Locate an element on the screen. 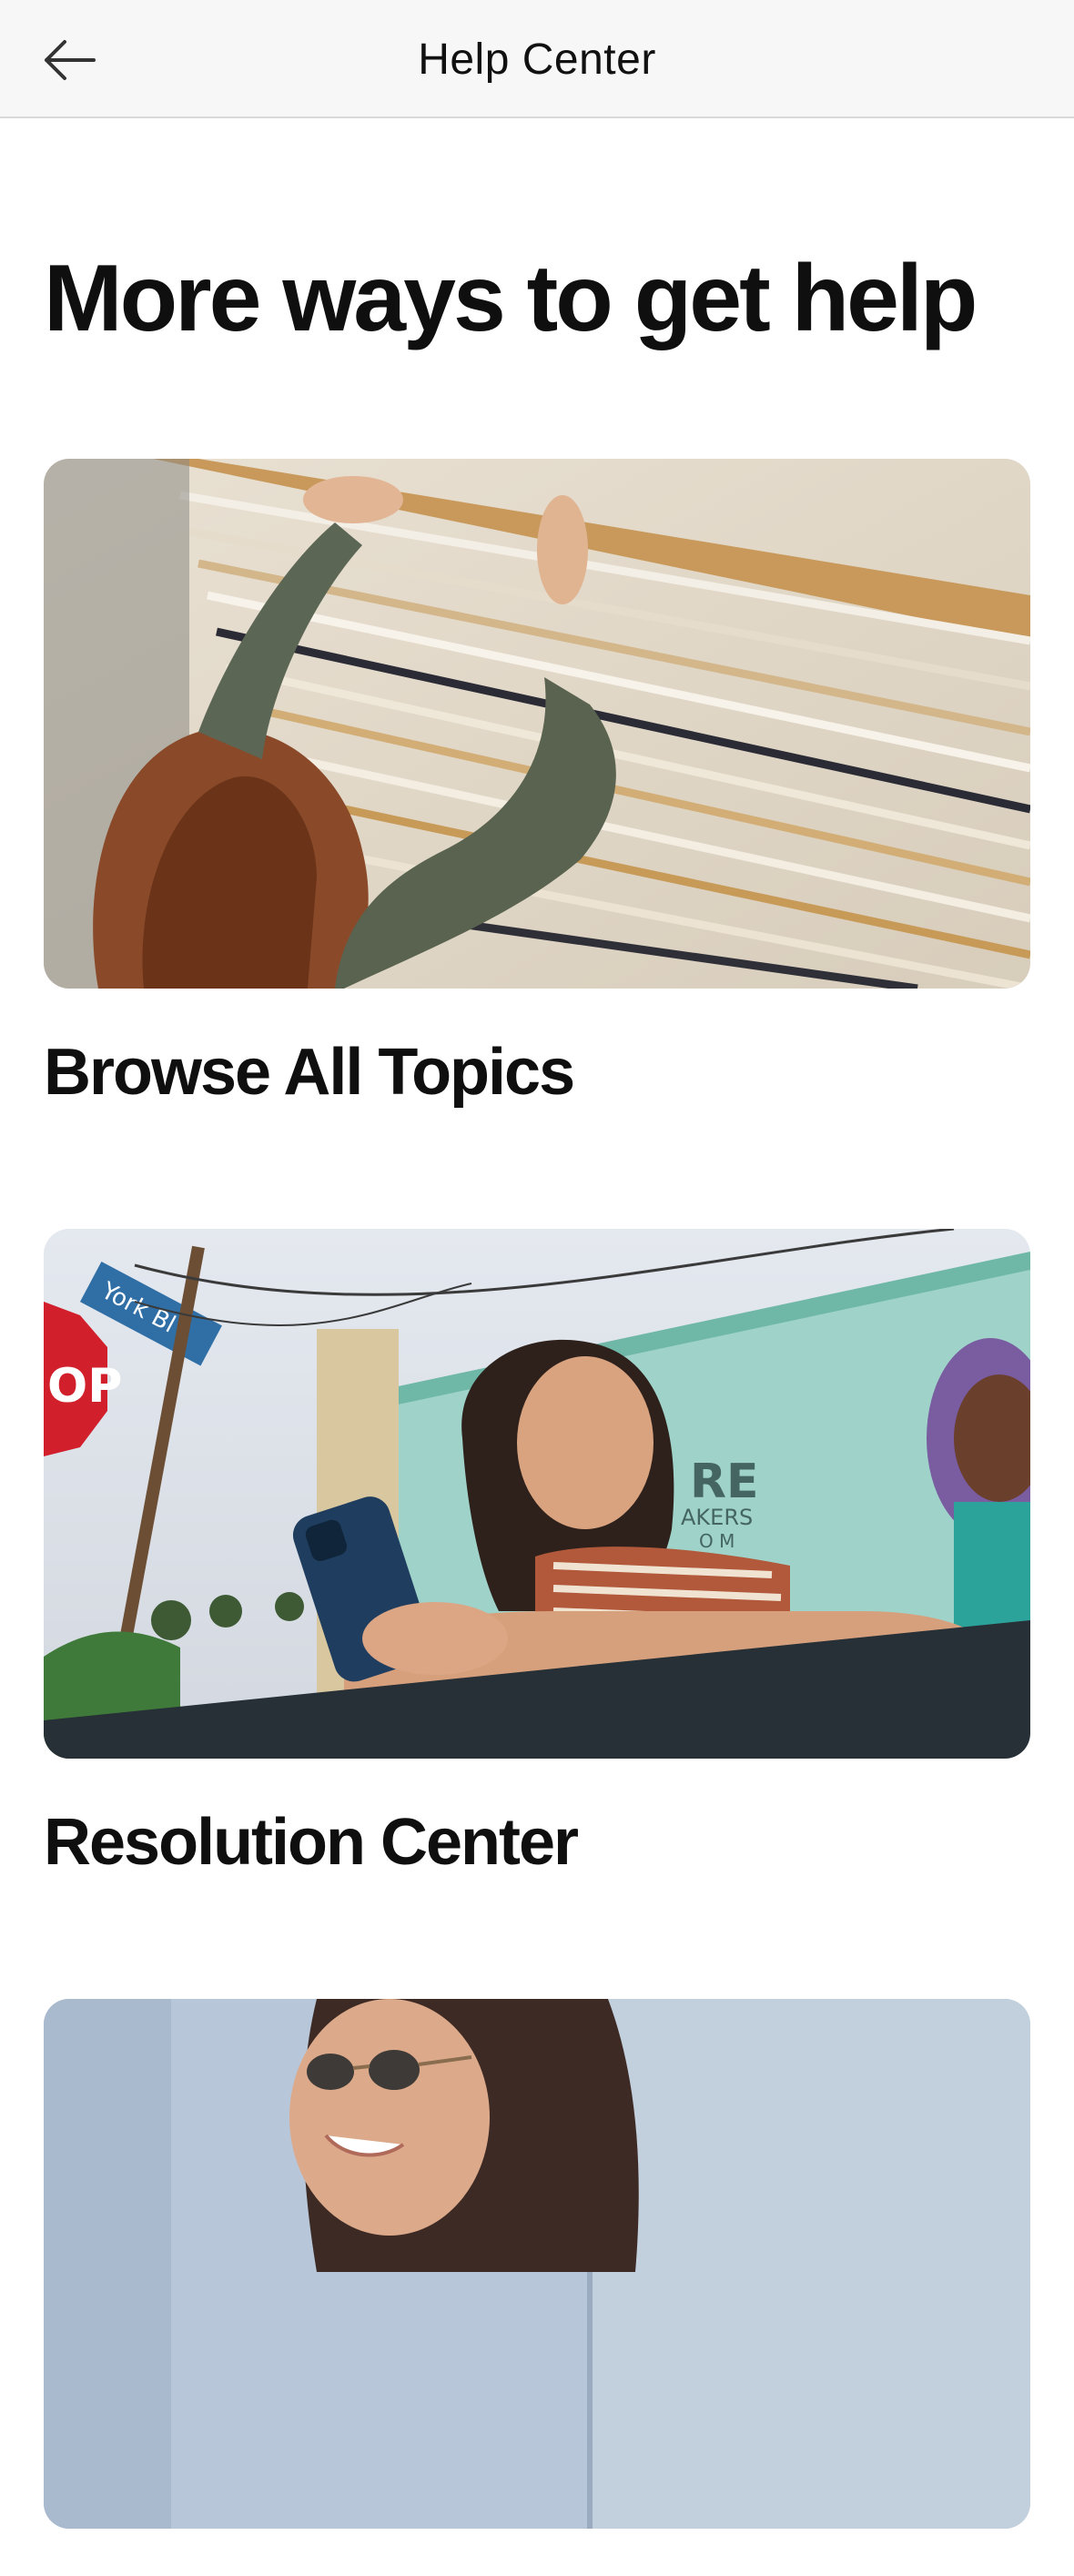 The image size is (1074, 2576). page-title: Help Center is located at coordinates (537, 59).